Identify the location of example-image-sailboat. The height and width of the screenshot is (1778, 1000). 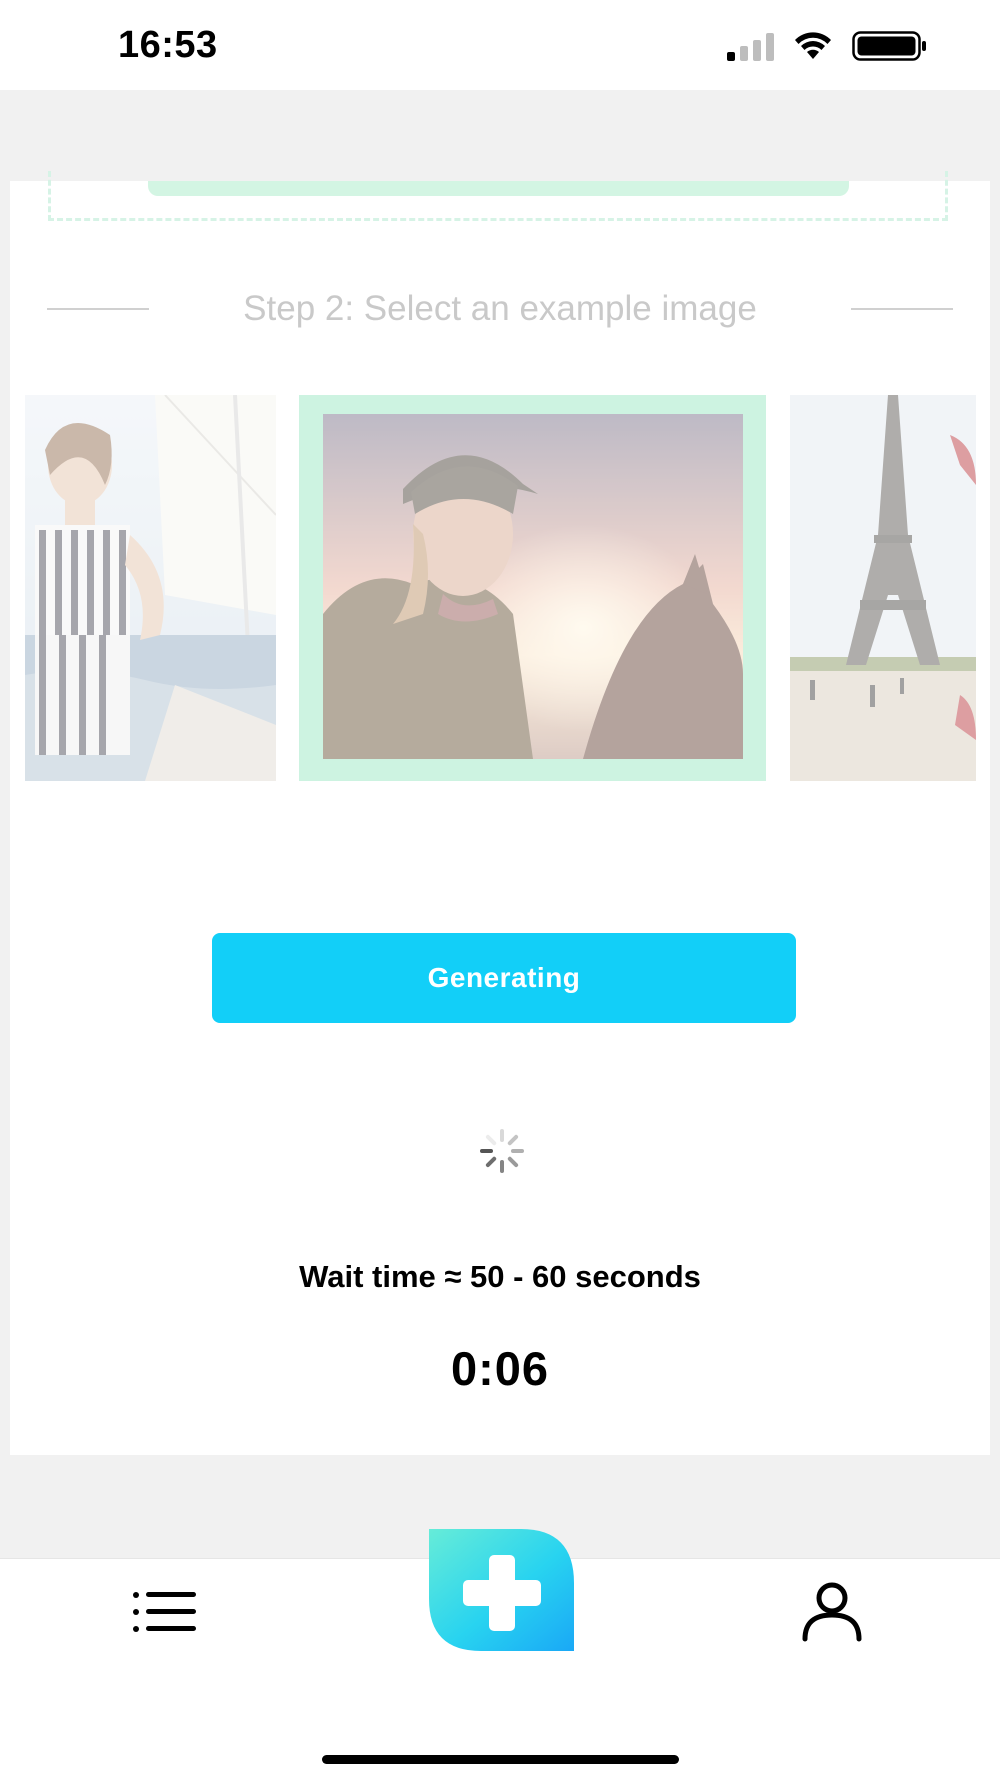
(150, 588).